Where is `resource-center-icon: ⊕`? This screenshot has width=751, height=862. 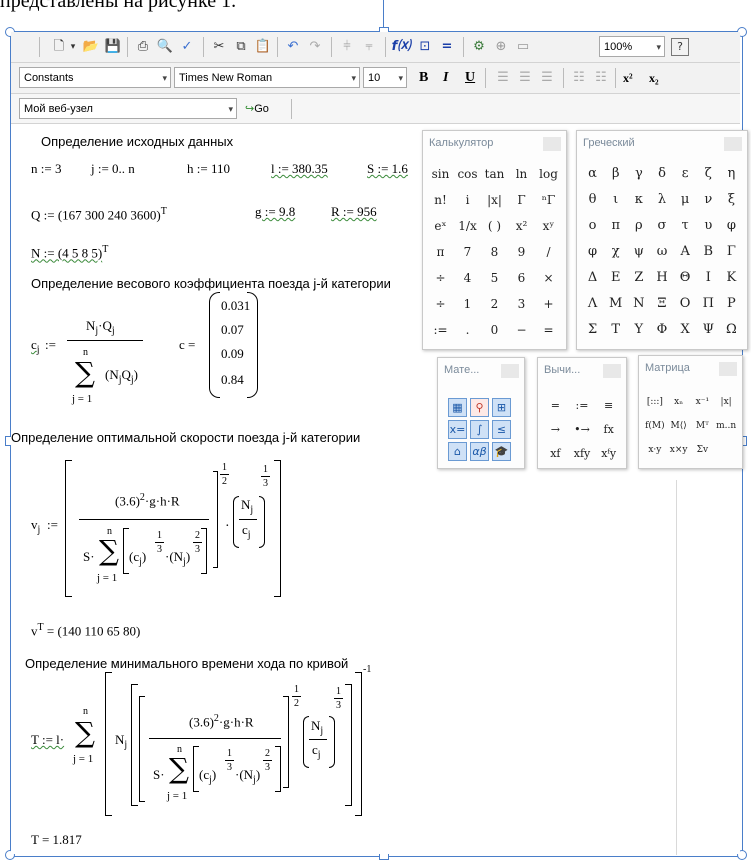 resource-center-icon: ⊕ is located at coordinates (501, 47).